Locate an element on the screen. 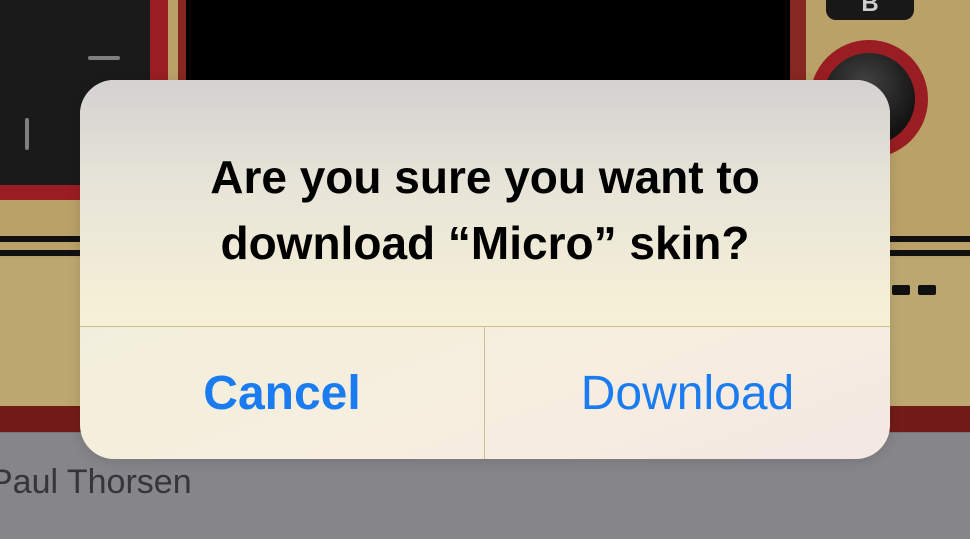 This screenshot has height=539, width=970. download-button: Download is located at coordinates (687, 393).